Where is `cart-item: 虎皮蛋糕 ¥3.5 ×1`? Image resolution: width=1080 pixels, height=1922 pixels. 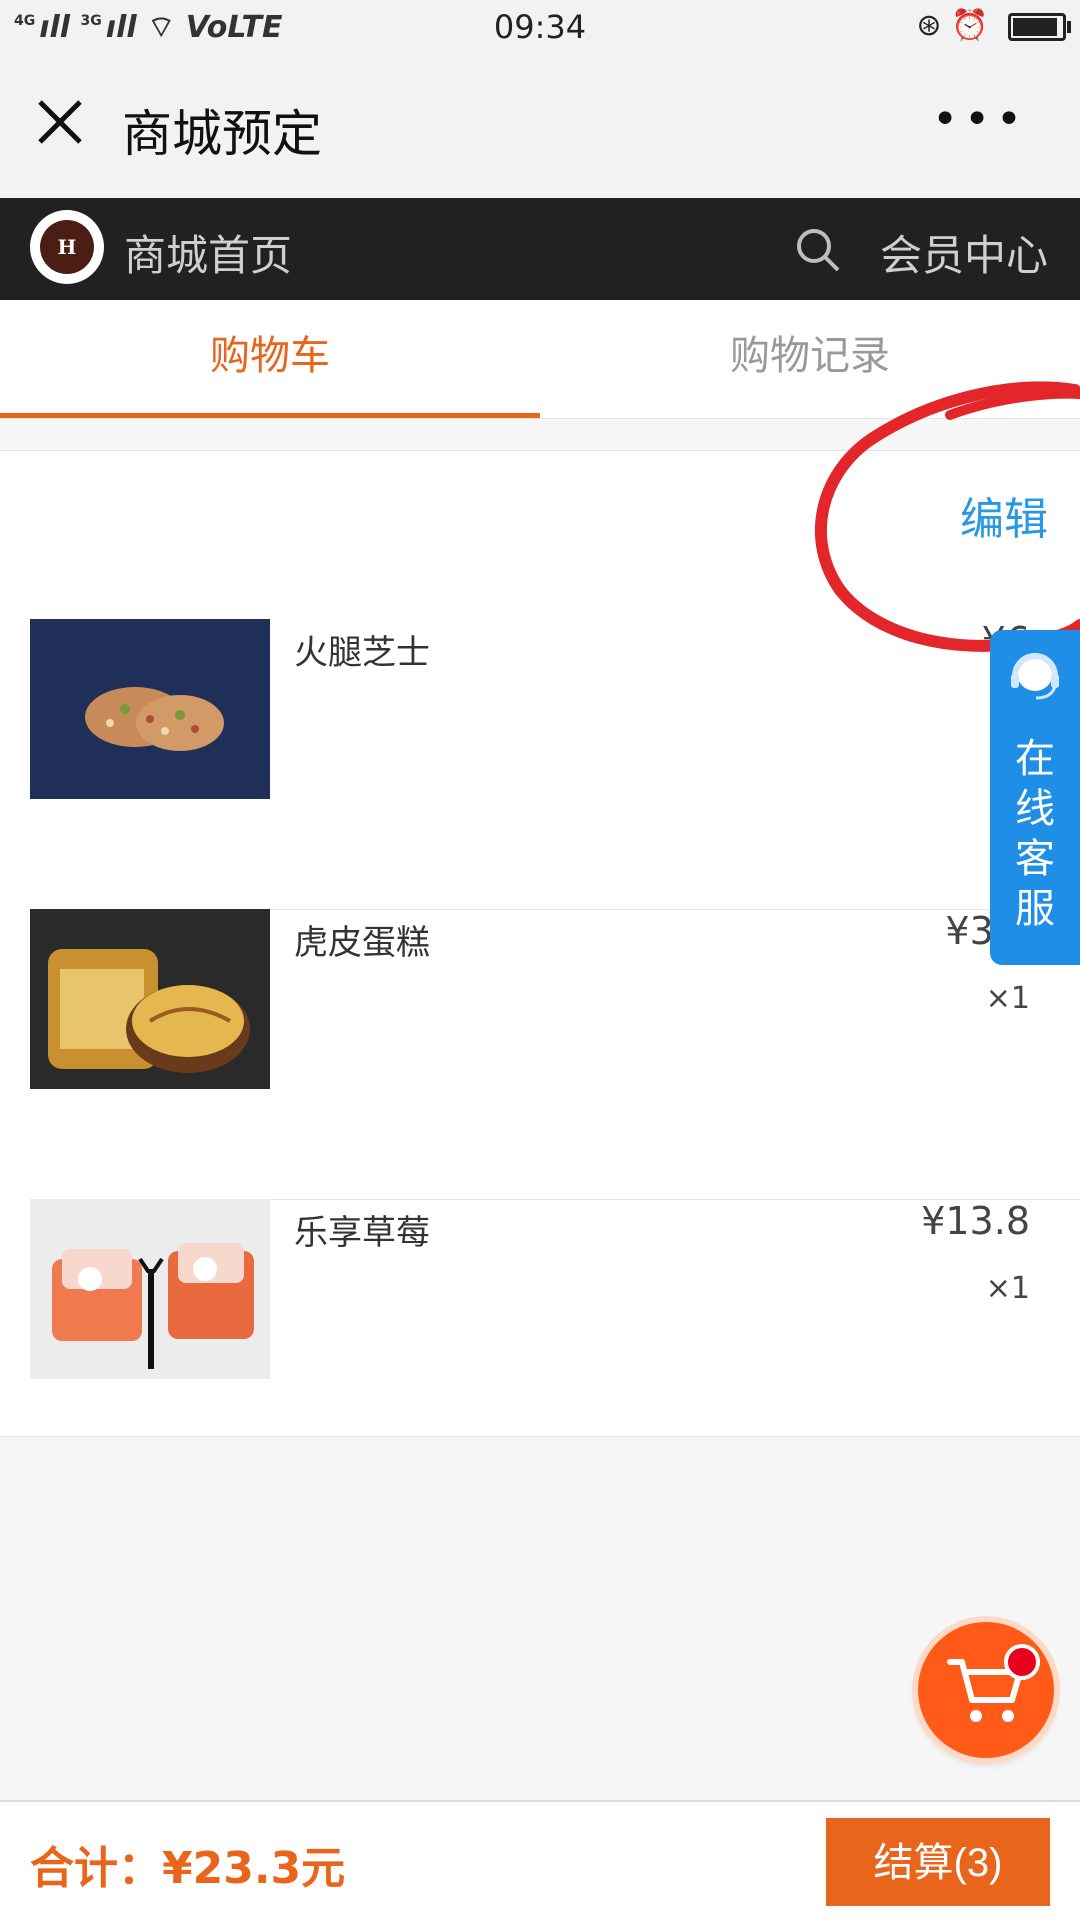
cart-item: 虎皮蛋糕 ¥3.5 ×1 is located at coordinates (555, 1054).